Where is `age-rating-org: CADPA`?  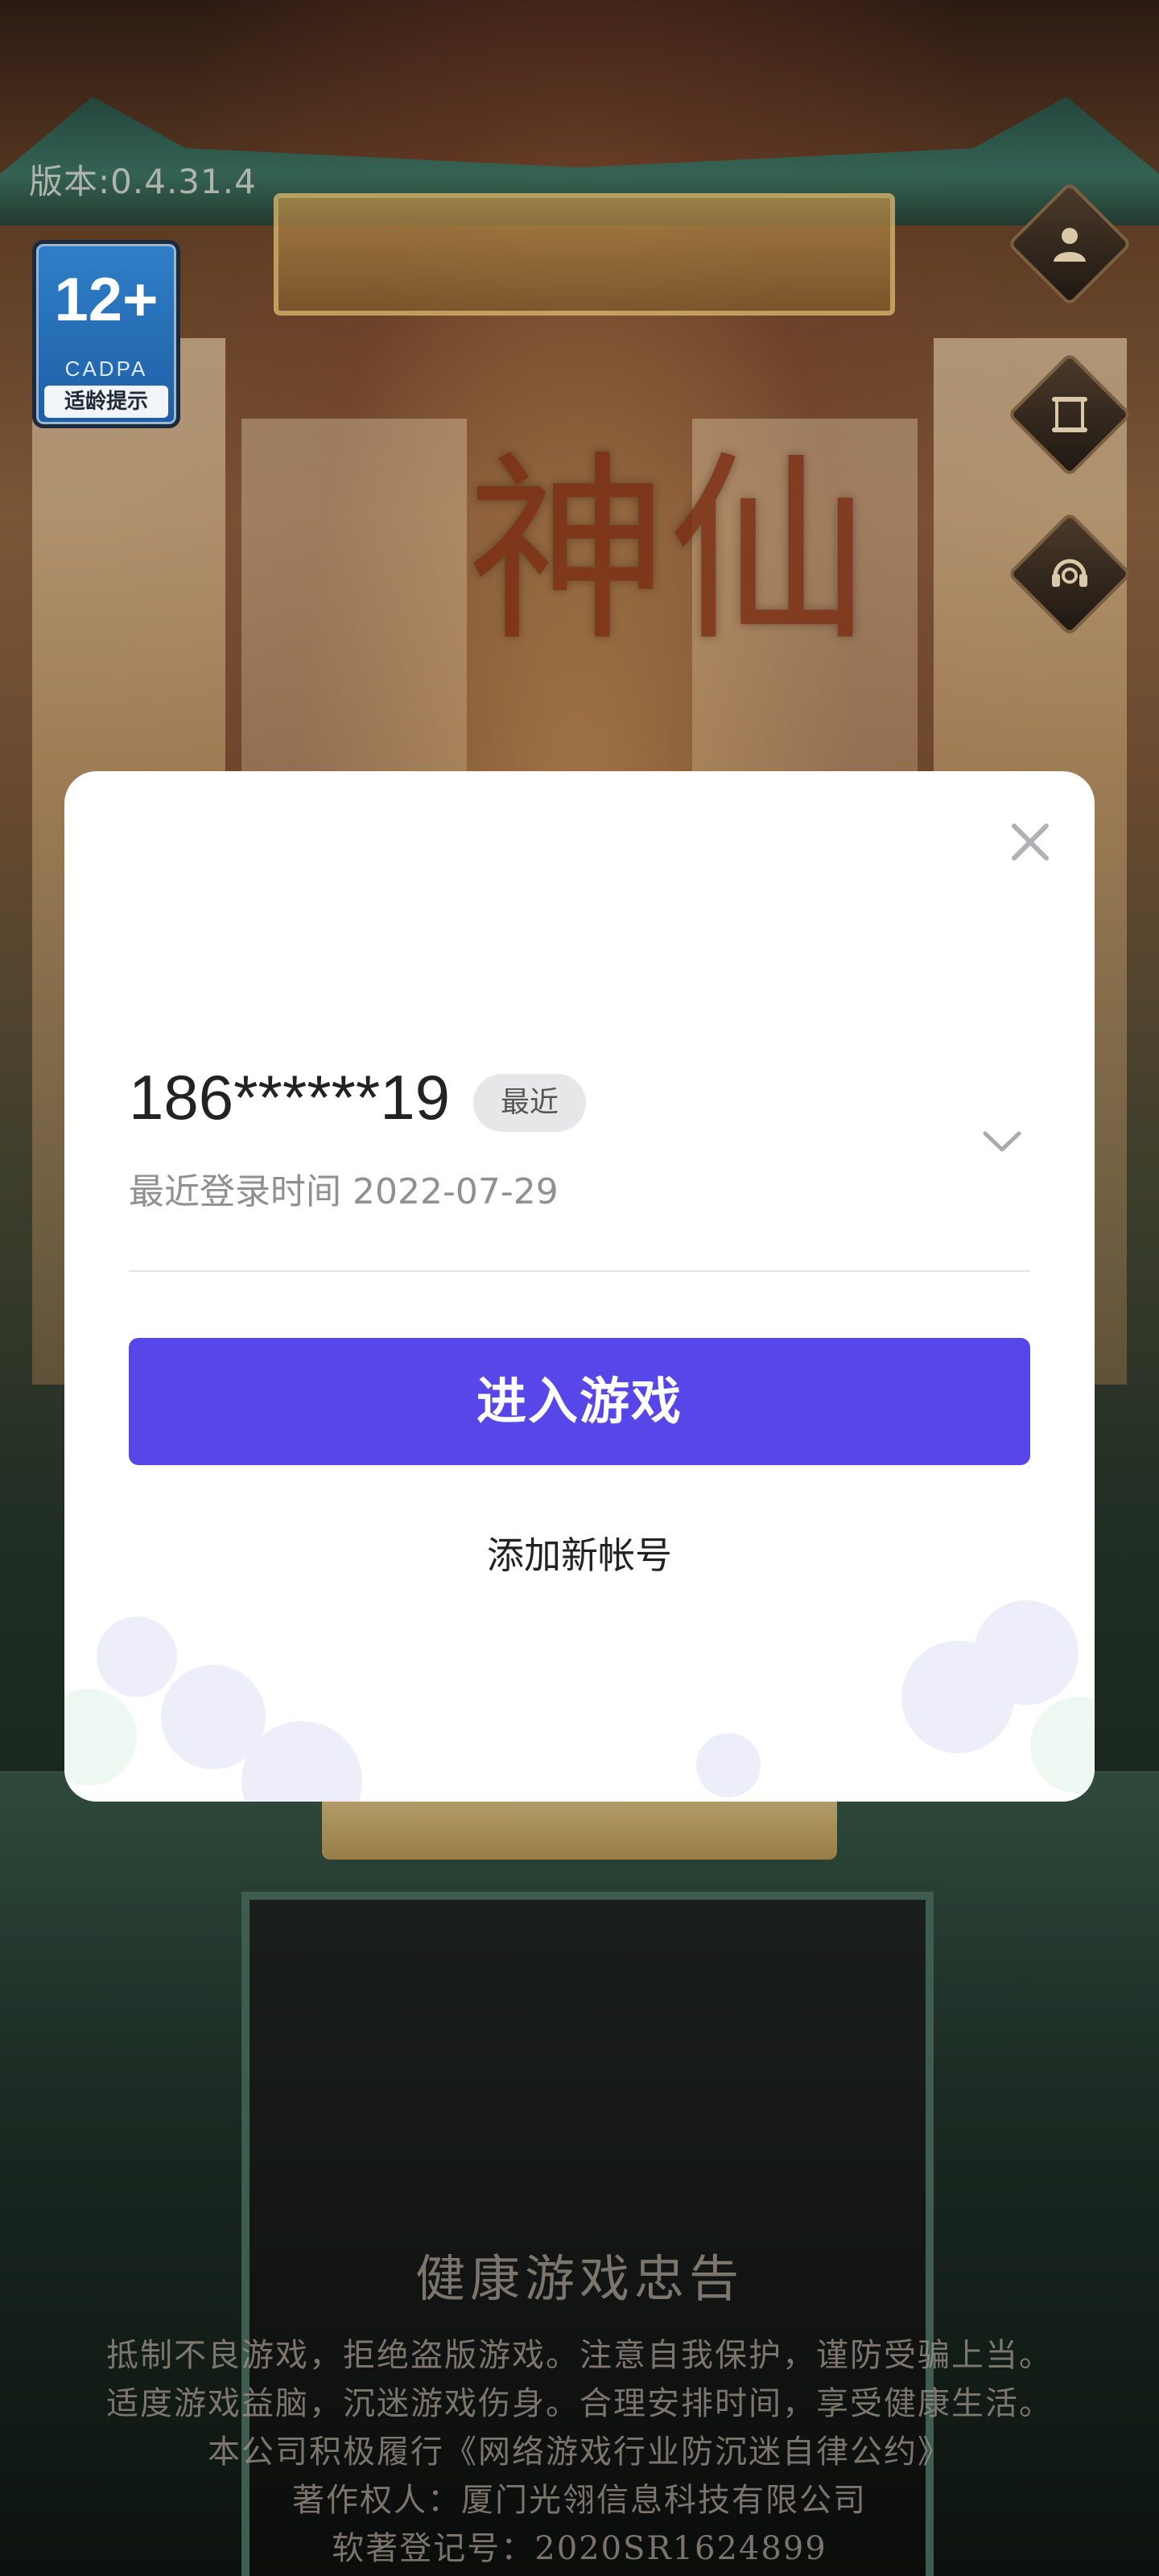
age-rating-org: CADPA is located at coordinates (106, 369).